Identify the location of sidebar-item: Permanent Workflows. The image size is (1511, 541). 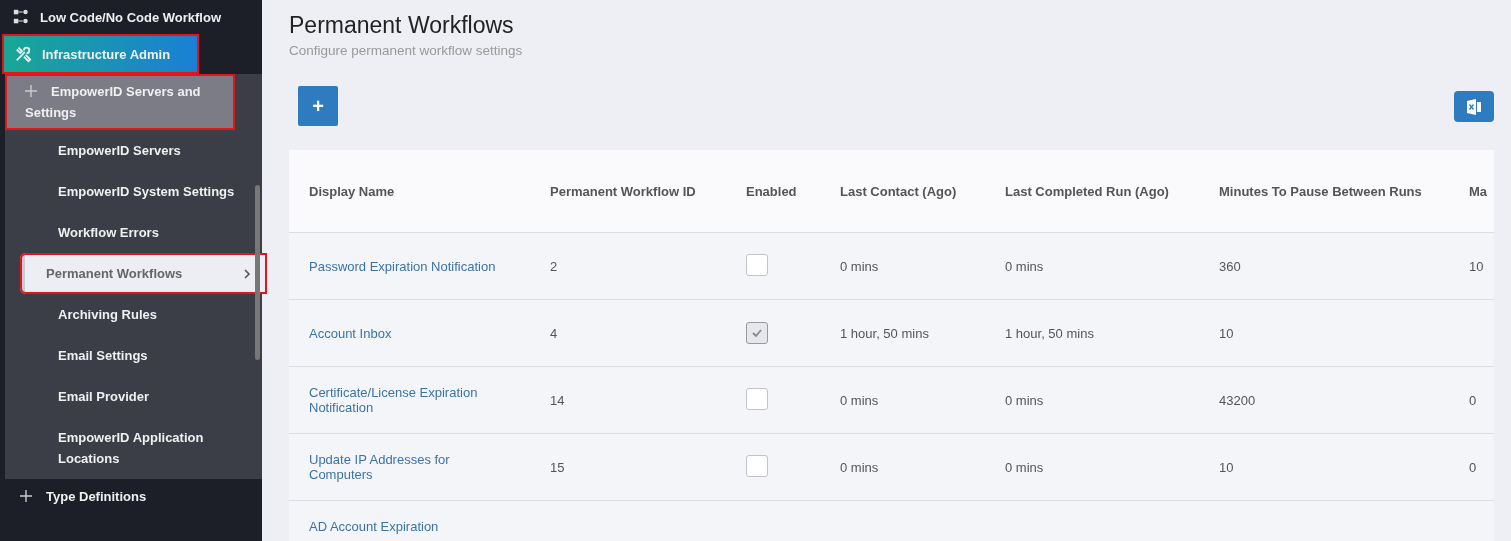
(143, 273).